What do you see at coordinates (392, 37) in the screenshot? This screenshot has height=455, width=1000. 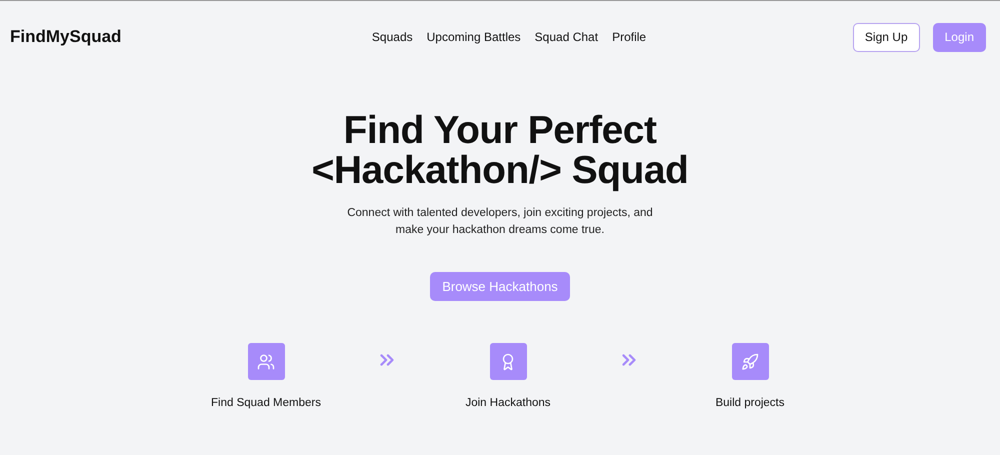 I see `nav-link: Squads` at bounding box center [392, 37].